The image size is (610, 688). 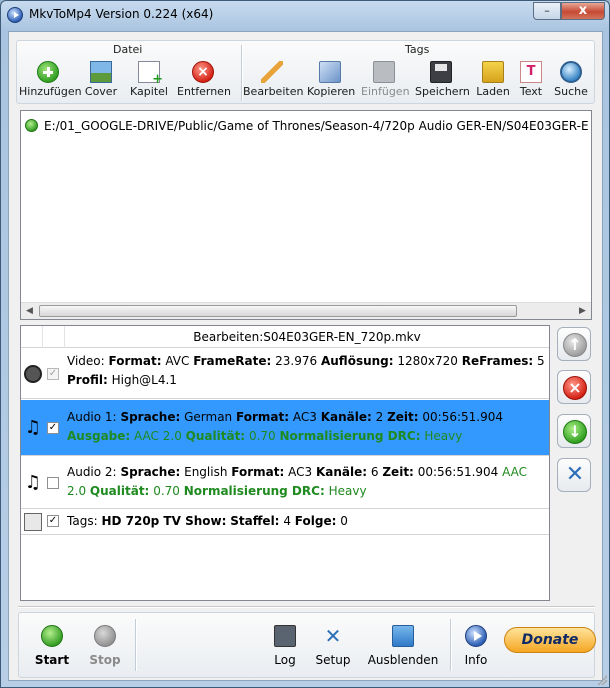 I want to click on audio-2-format-key: Format:, so click(x=258, y=472).